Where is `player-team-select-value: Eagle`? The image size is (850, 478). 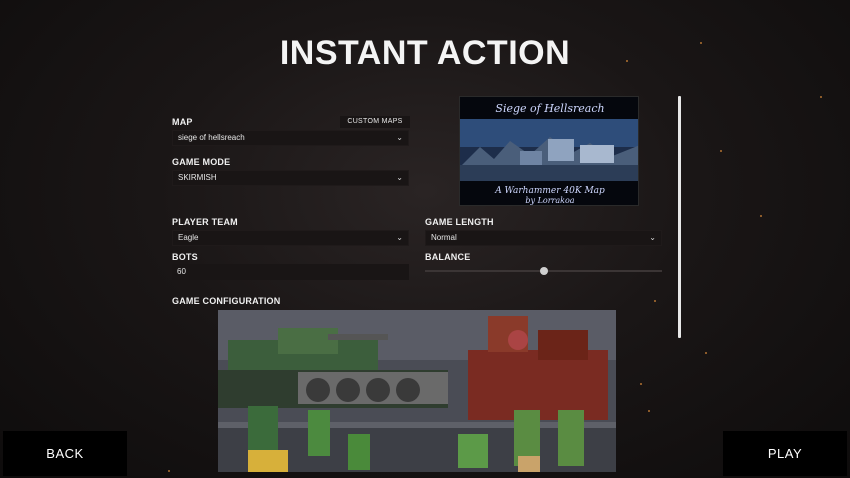 player-team-select-value: Eagle is located at coordinates (188, 237).